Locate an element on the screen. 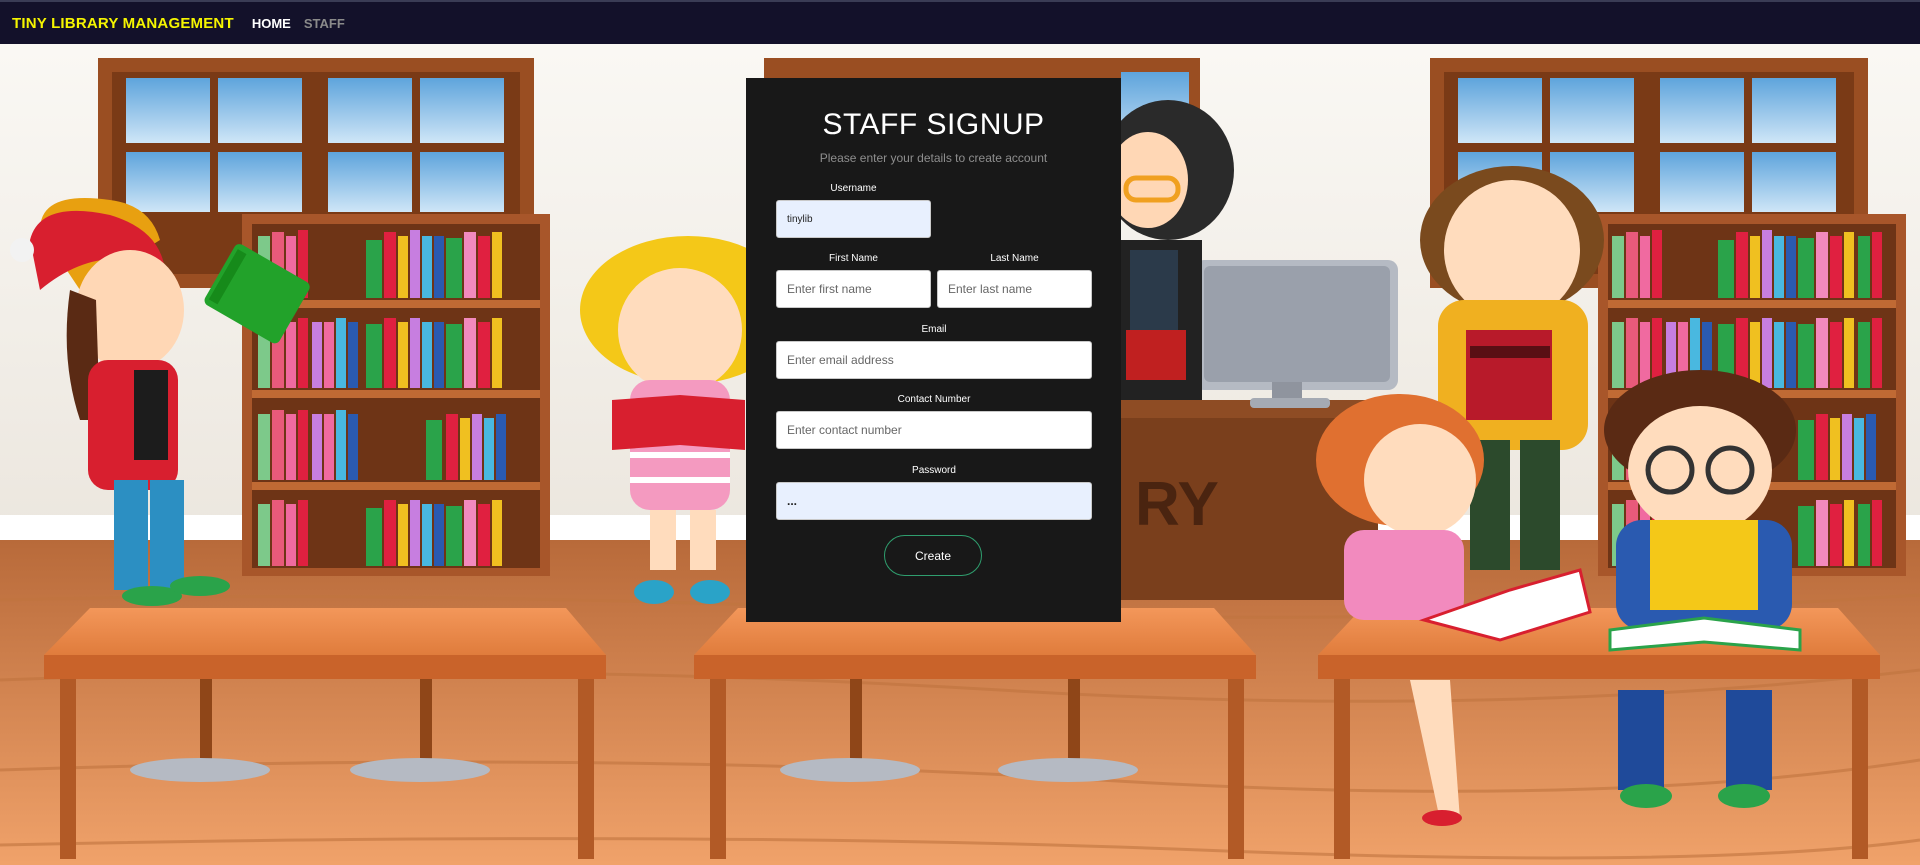 The height and width of the screenshot is (865, 1920). top-navbar: TINY LIBRARY MANAGEMENT HOME STAFF is located at coordinates (960, 22).